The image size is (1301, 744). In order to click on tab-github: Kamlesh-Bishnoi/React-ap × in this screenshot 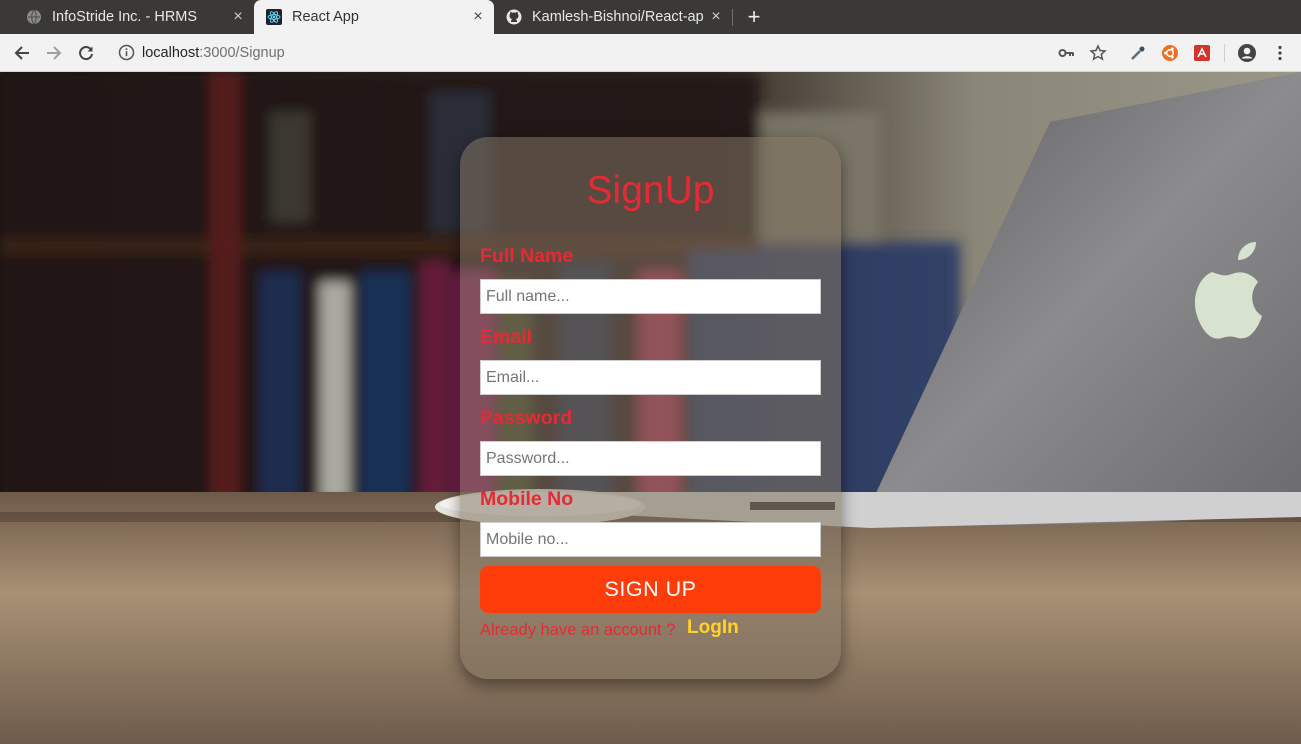, I will do `click(613, 17)`.